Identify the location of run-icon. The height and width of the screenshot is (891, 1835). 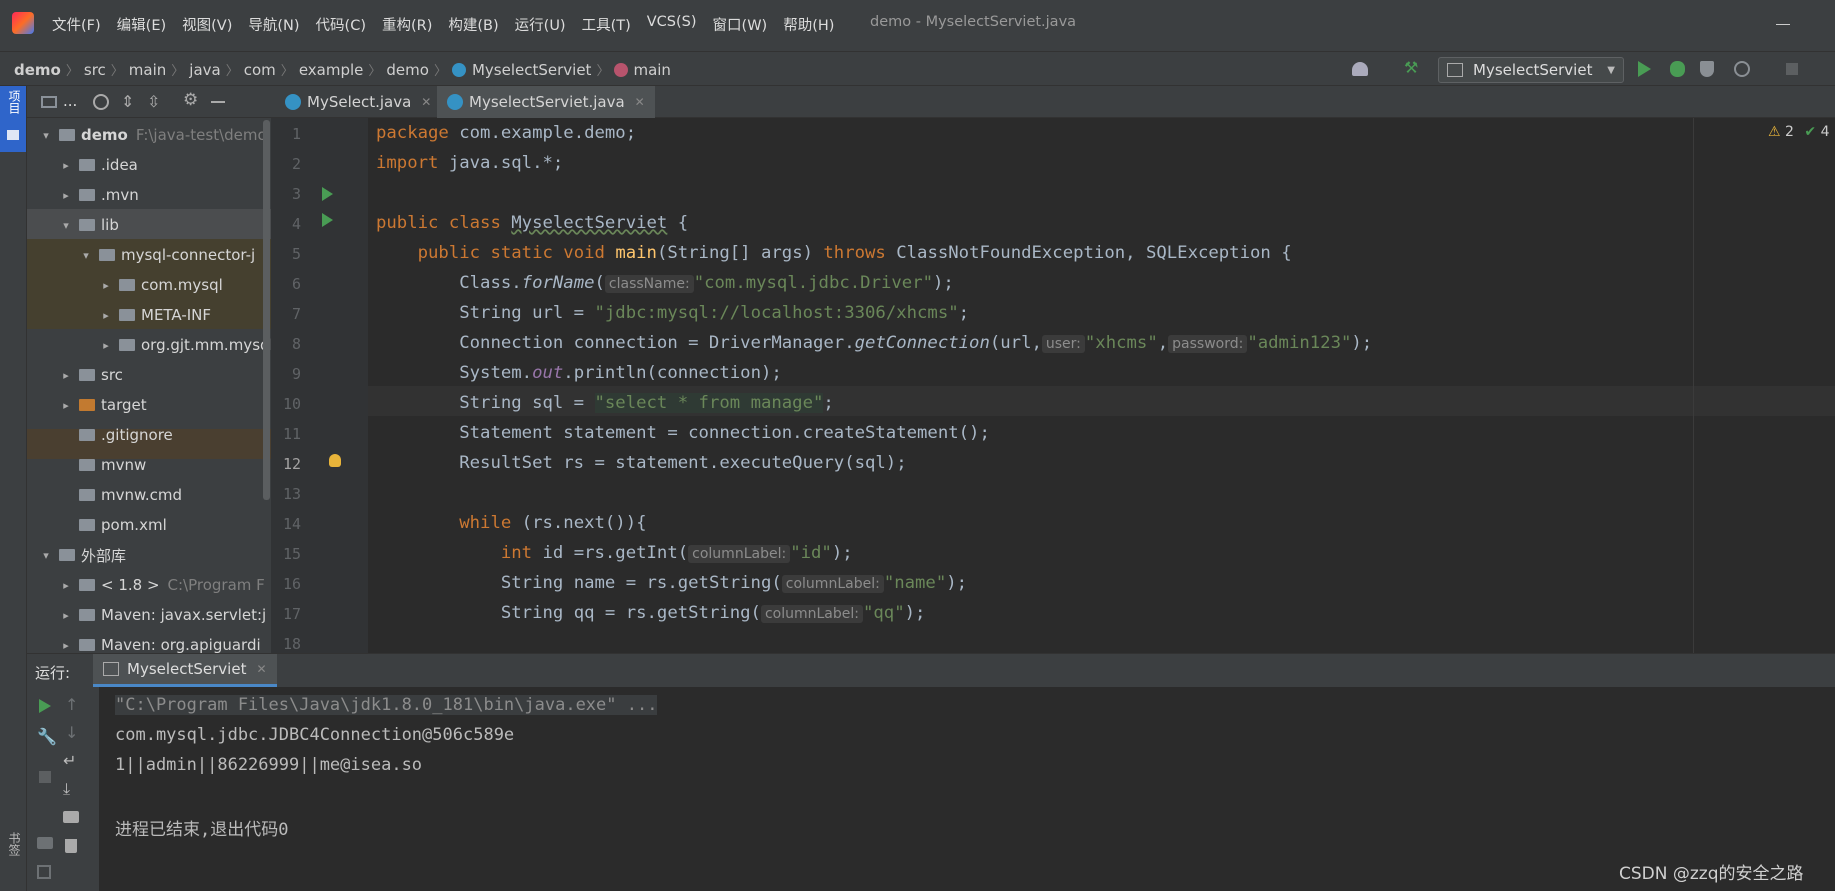
(1644, 69).